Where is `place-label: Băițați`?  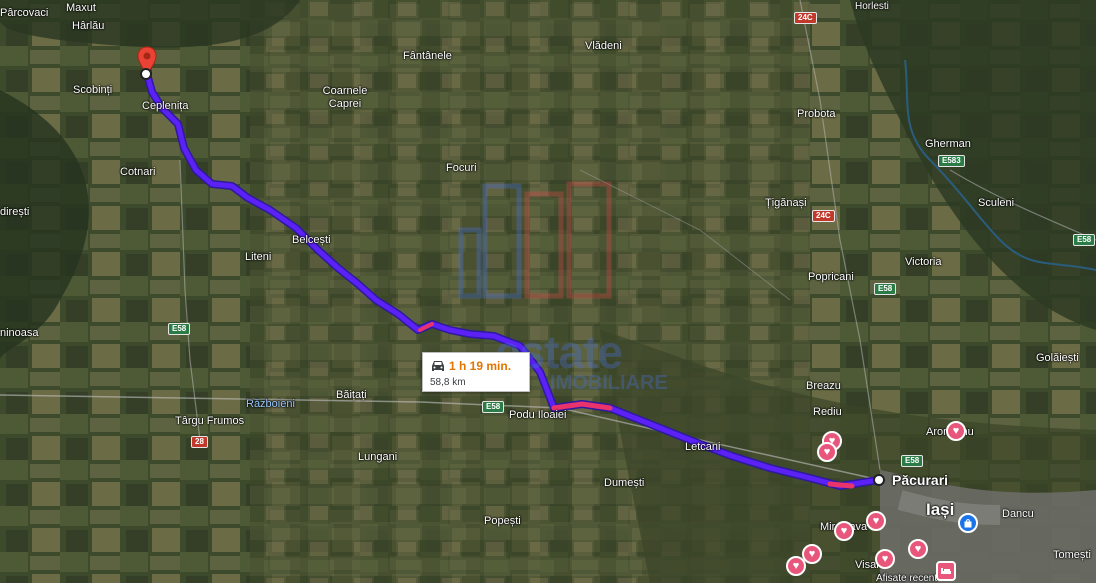 place-label: Băițați is located at coordinates (351, 395).